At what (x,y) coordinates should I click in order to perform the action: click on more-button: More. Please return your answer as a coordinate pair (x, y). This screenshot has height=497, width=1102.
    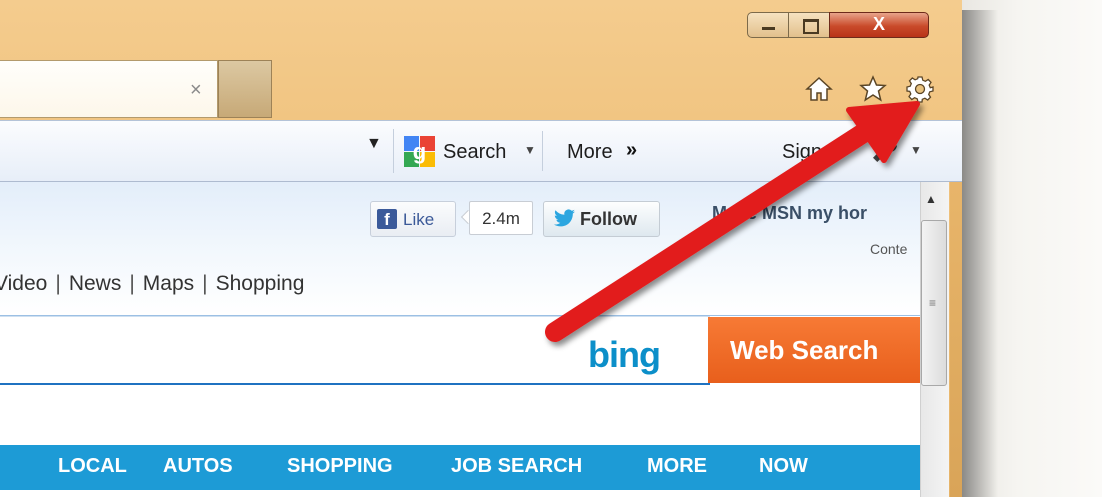
    Looking at the image, I should click on (590, 152).